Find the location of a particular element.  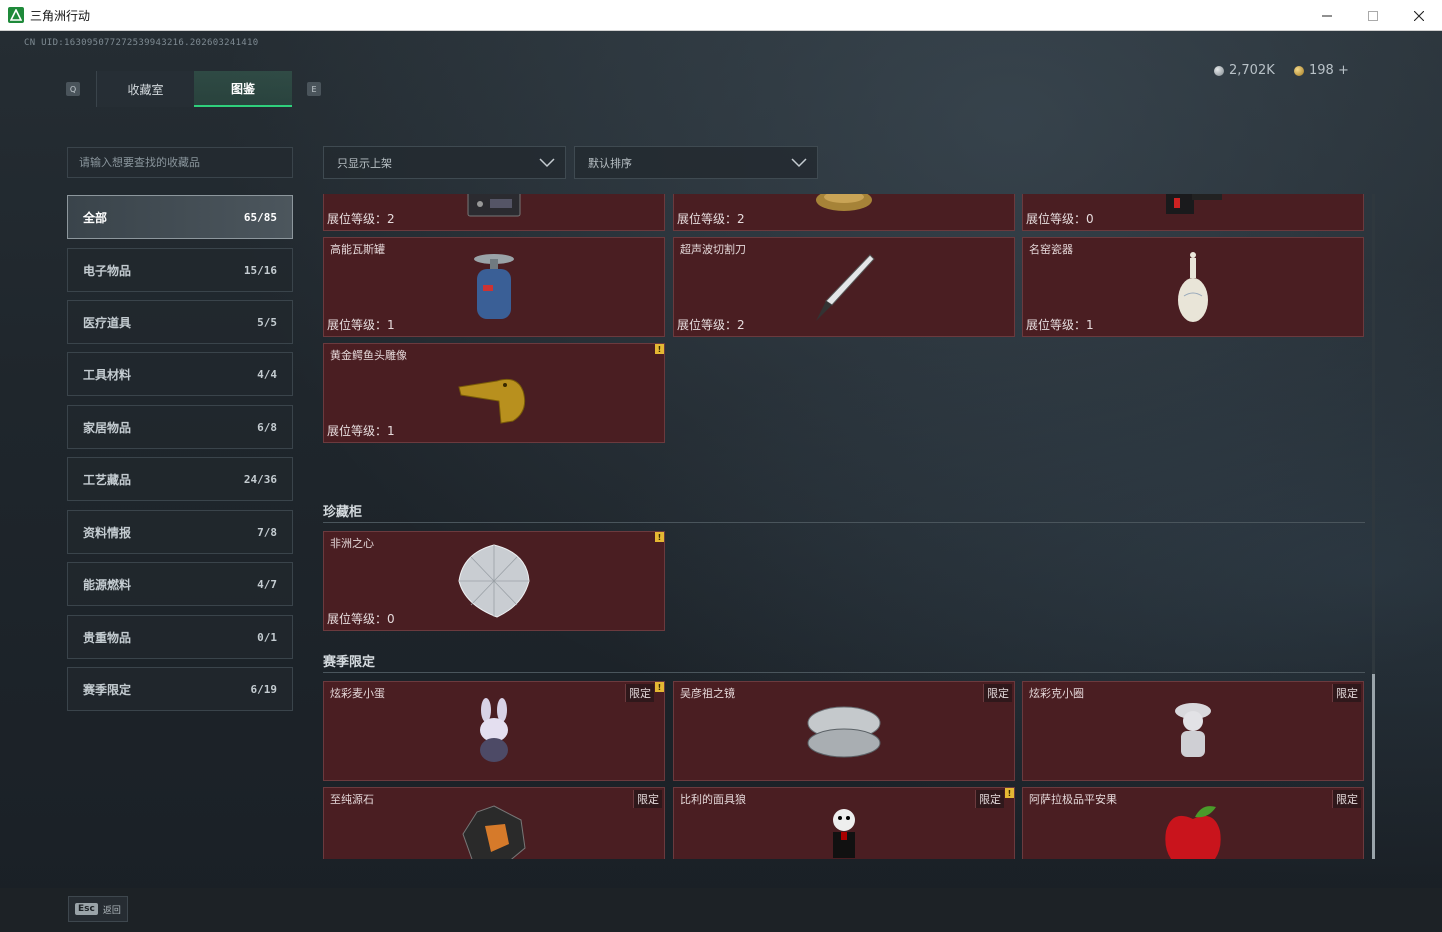

filter-value: 只显示上架 is located at coordinates (364, 163).